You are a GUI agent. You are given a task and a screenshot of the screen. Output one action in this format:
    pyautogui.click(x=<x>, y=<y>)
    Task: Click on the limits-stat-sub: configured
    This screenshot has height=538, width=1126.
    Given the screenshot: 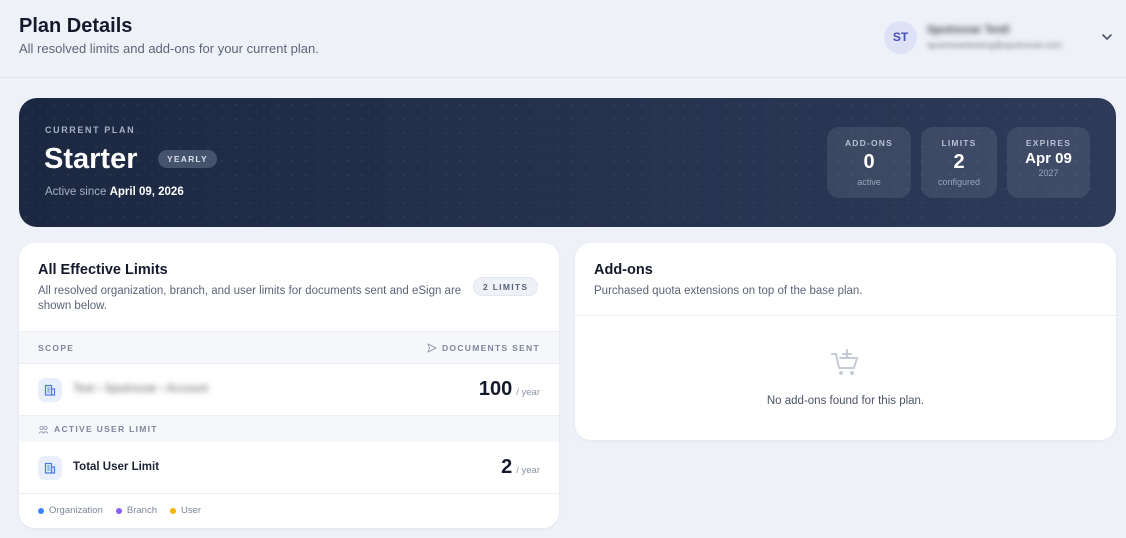 What is the action you would take?
    pyautogui.click(x=959, y=182)
    